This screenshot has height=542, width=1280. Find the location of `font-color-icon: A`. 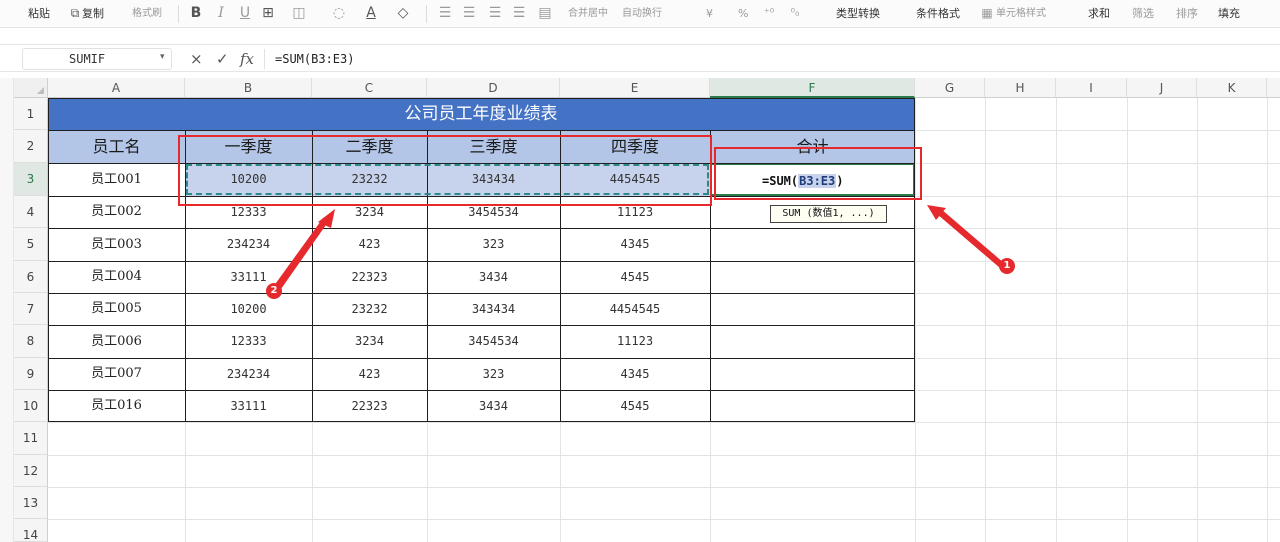

font-color-icon: A is located at coordinates (371, 13).